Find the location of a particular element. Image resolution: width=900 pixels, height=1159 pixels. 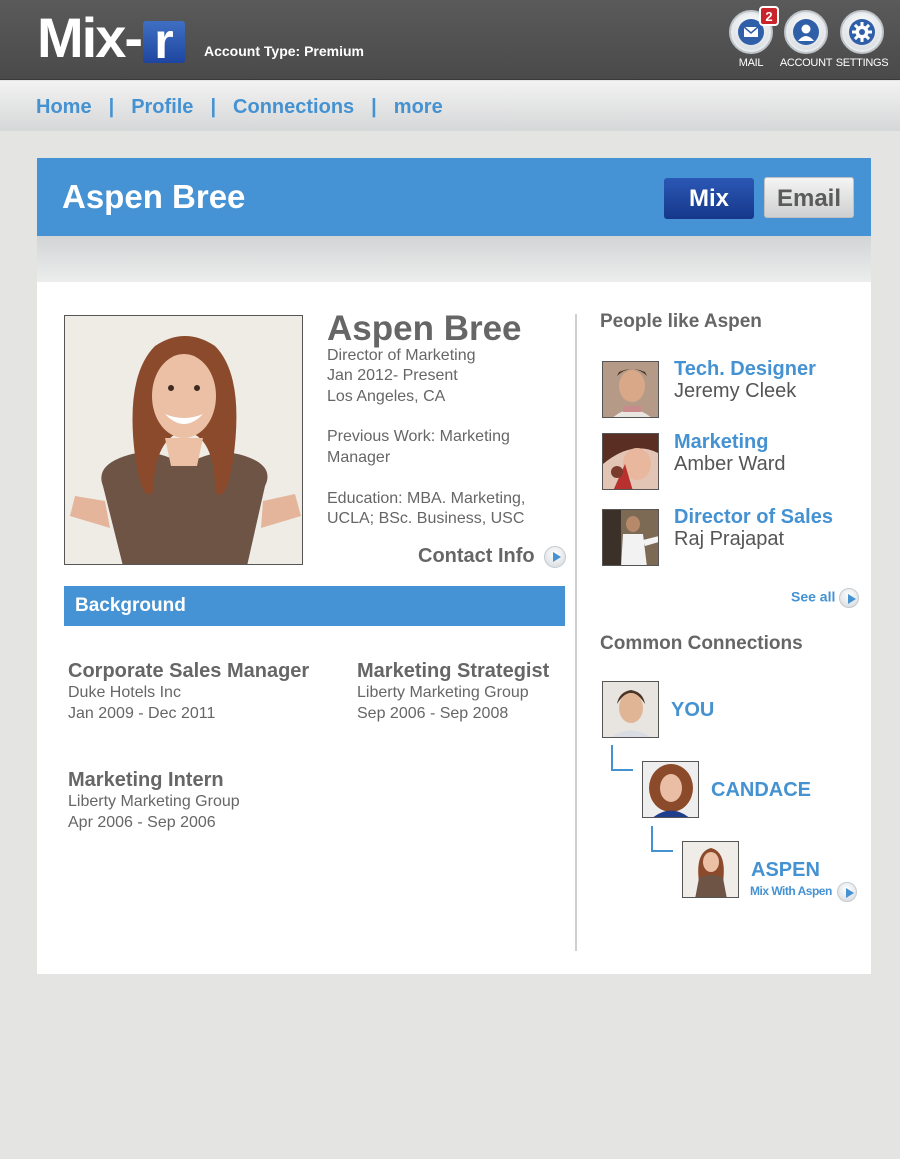

mail-label: MAIL is located at coordinates (751, 63).